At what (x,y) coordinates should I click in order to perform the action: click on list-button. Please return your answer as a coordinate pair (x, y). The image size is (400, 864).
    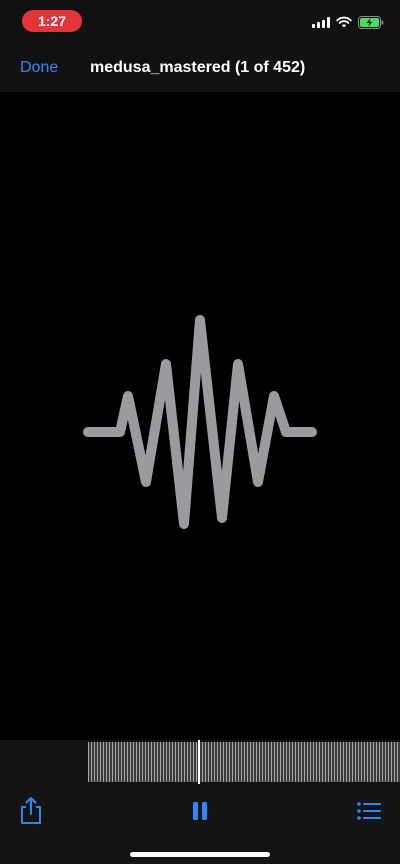
    Looking at the image, I should click on (369, 811).